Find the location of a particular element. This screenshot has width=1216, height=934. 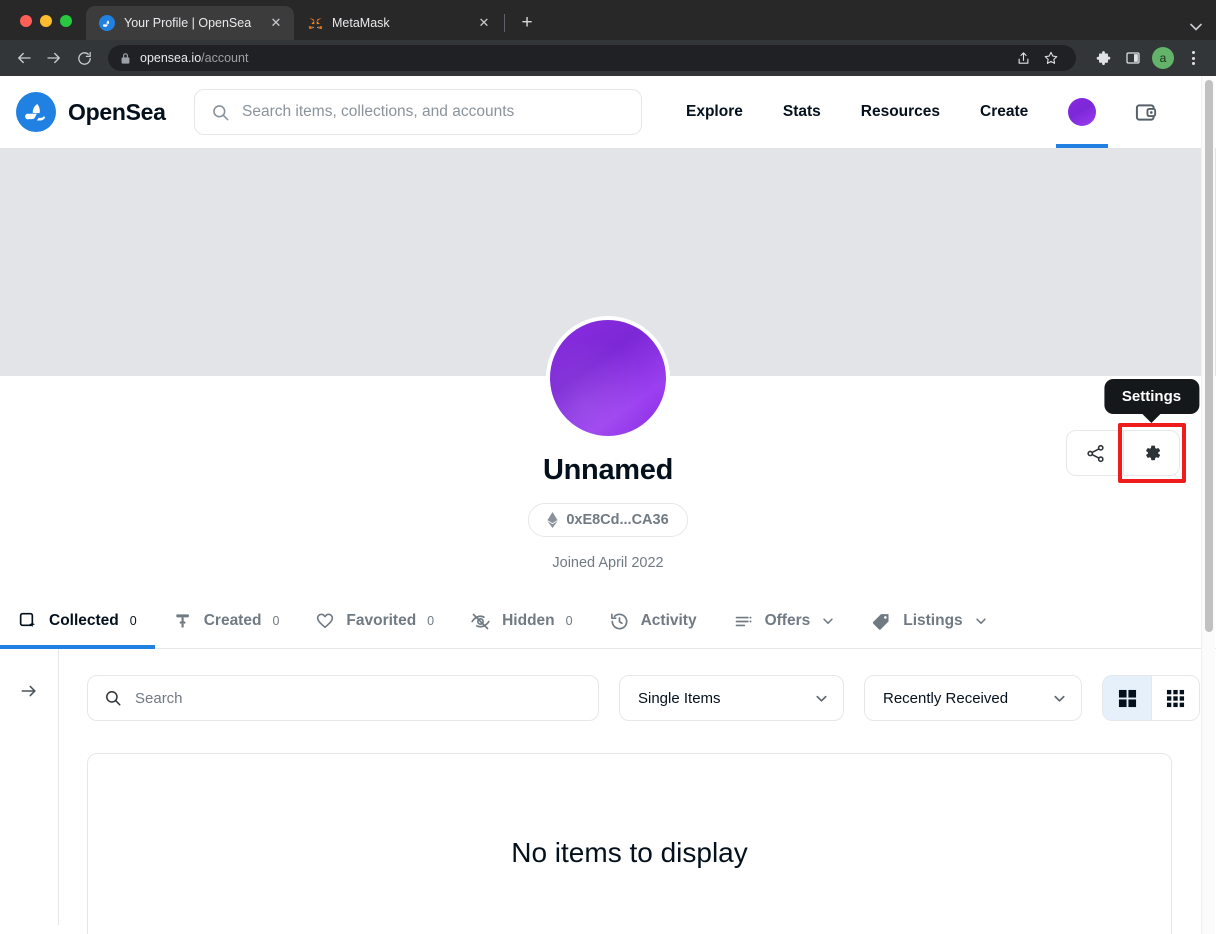

ethereum-icon is located at coordinates (552, 520).